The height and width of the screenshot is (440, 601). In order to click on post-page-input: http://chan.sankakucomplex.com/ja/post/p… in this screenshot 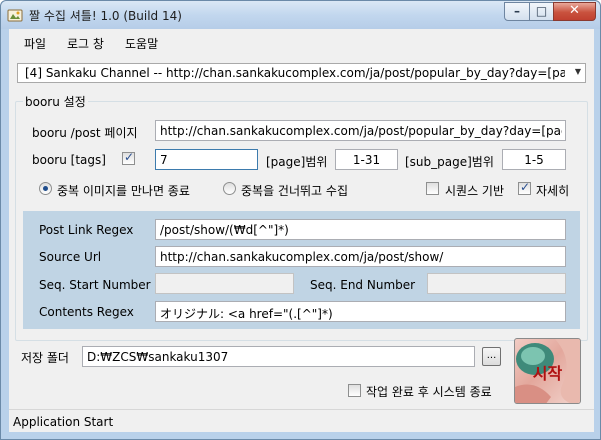, I will do `click(360, 130)`.